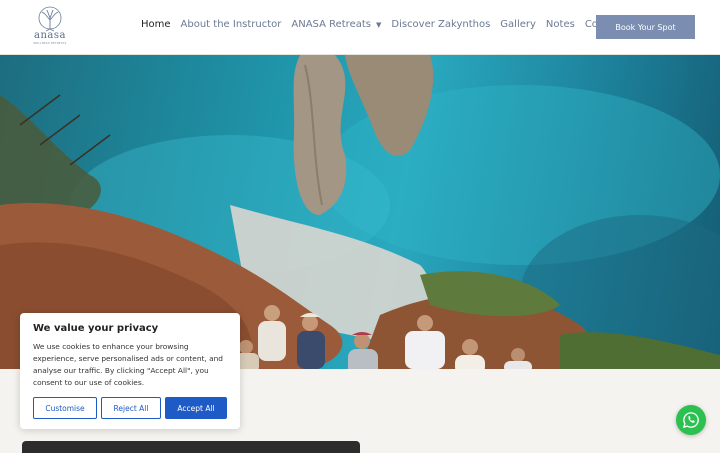 This screenshot has width=720, height=453. I want to click on nav-item-retreats: ANASA Retreats ▼, so click(336, 24).